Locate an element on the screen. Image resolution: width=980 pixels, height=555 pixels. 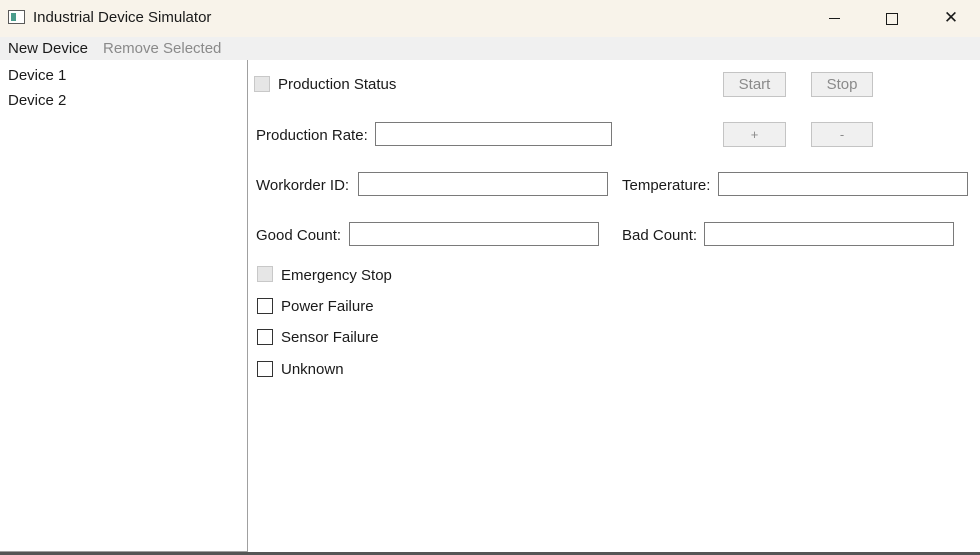
production-status-checkbox is located at coordinates (262, 84).